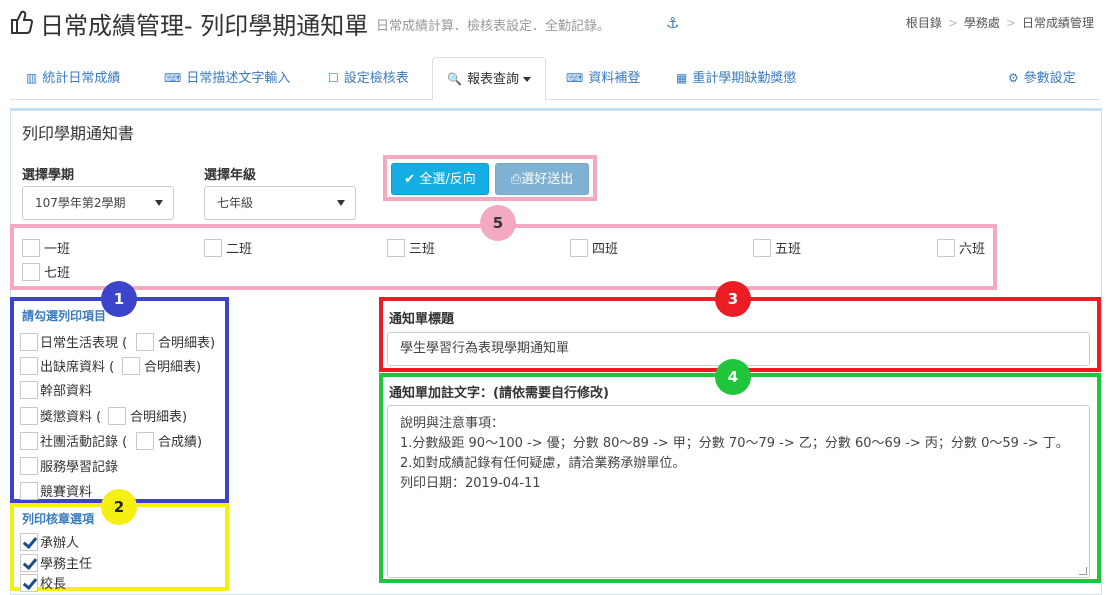  I want to click on print-item-label: 競賽資料, so click(66, 492).